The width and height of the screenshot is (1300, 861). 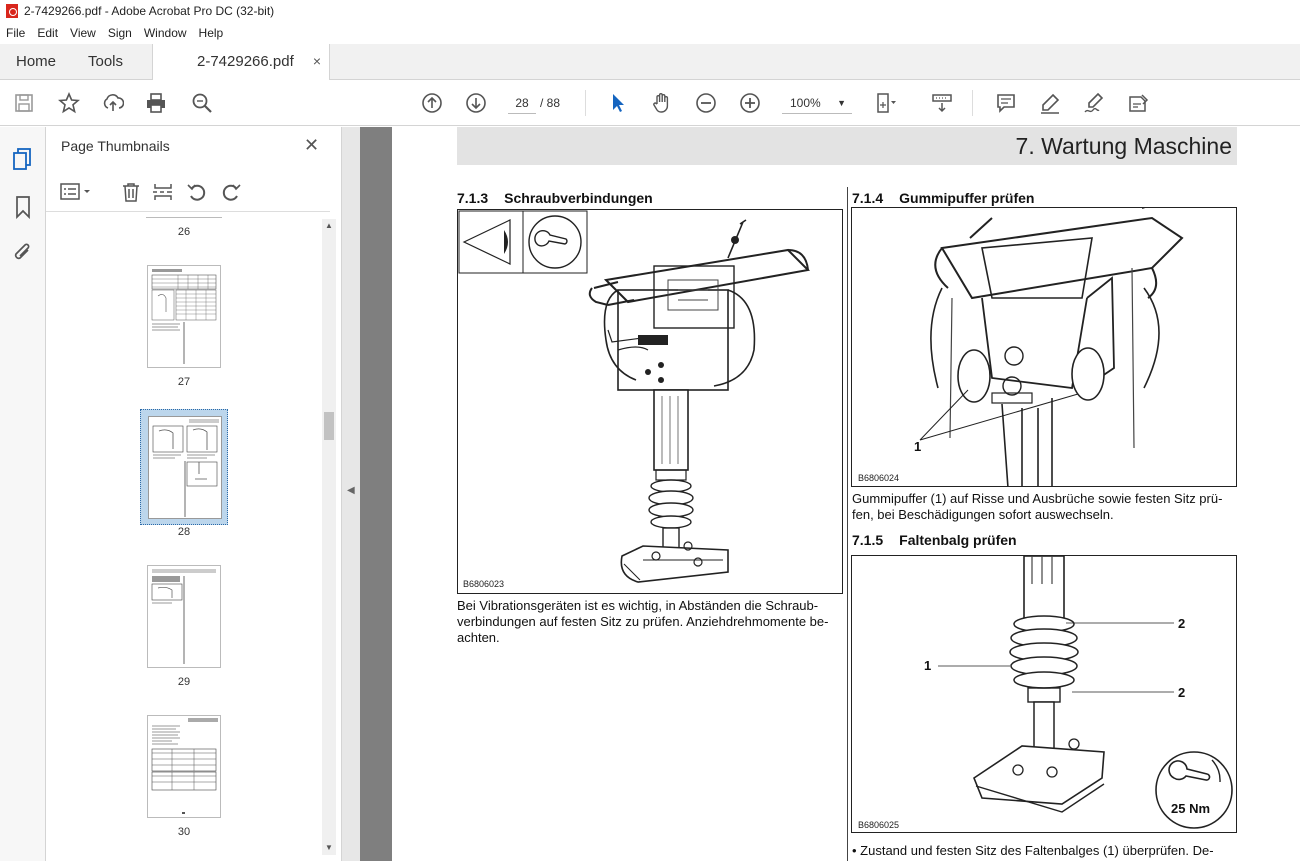 I want to click on page-thumbnail-28-selected, so click(x=184, y=467).